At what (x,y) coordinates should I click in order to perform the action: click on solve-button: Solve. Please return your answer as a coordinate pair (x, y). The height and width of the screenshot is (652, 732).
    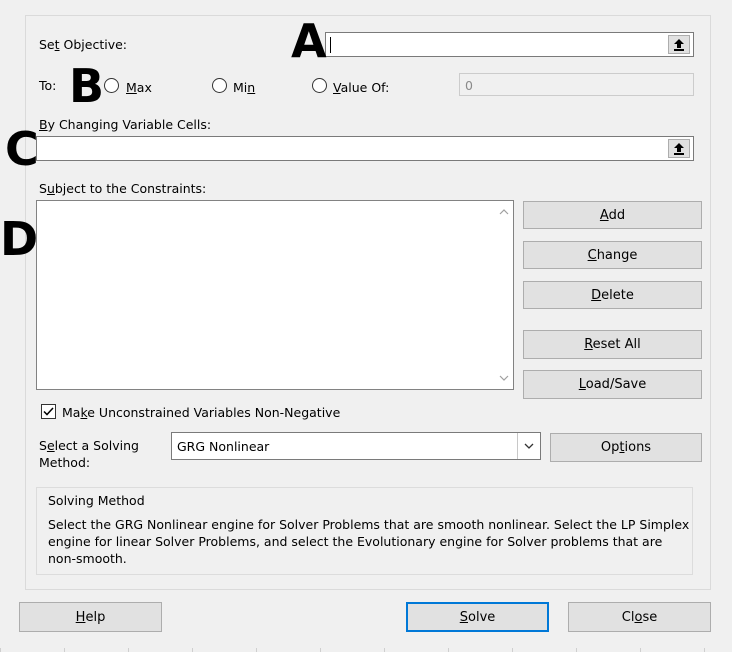
    Looking at the image, I should click on (477, 617).